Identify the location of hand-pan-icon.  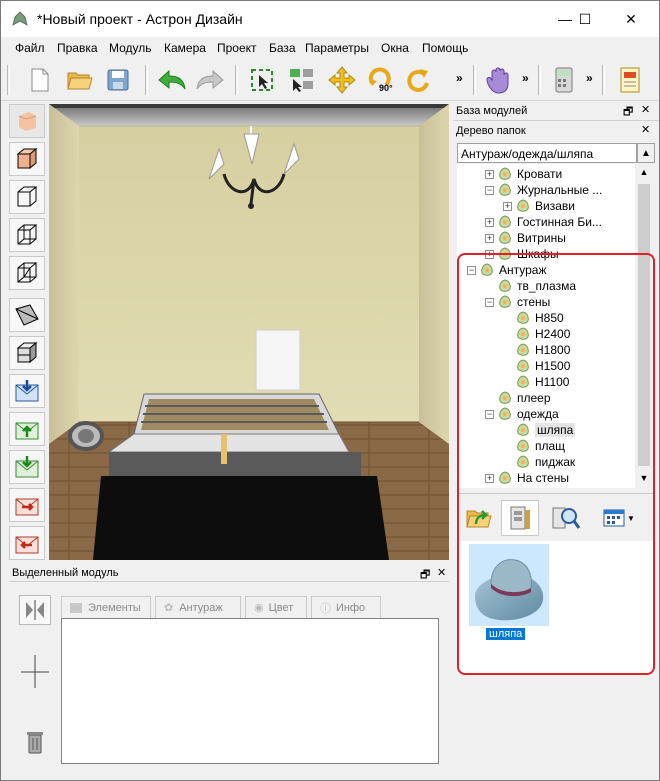
(498, 80).